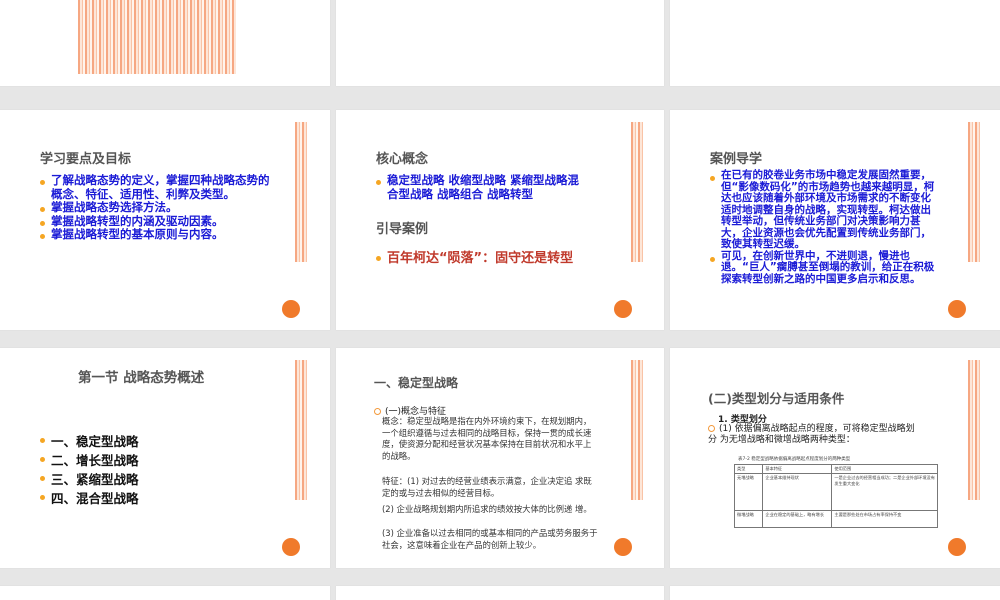 The width and height of the screenshot is (1000, 600). What do you see at coordinates (416, 383) in the screenshot?
I see `slide-title: 一、稳定型战略` at bounding box center [416, 383].